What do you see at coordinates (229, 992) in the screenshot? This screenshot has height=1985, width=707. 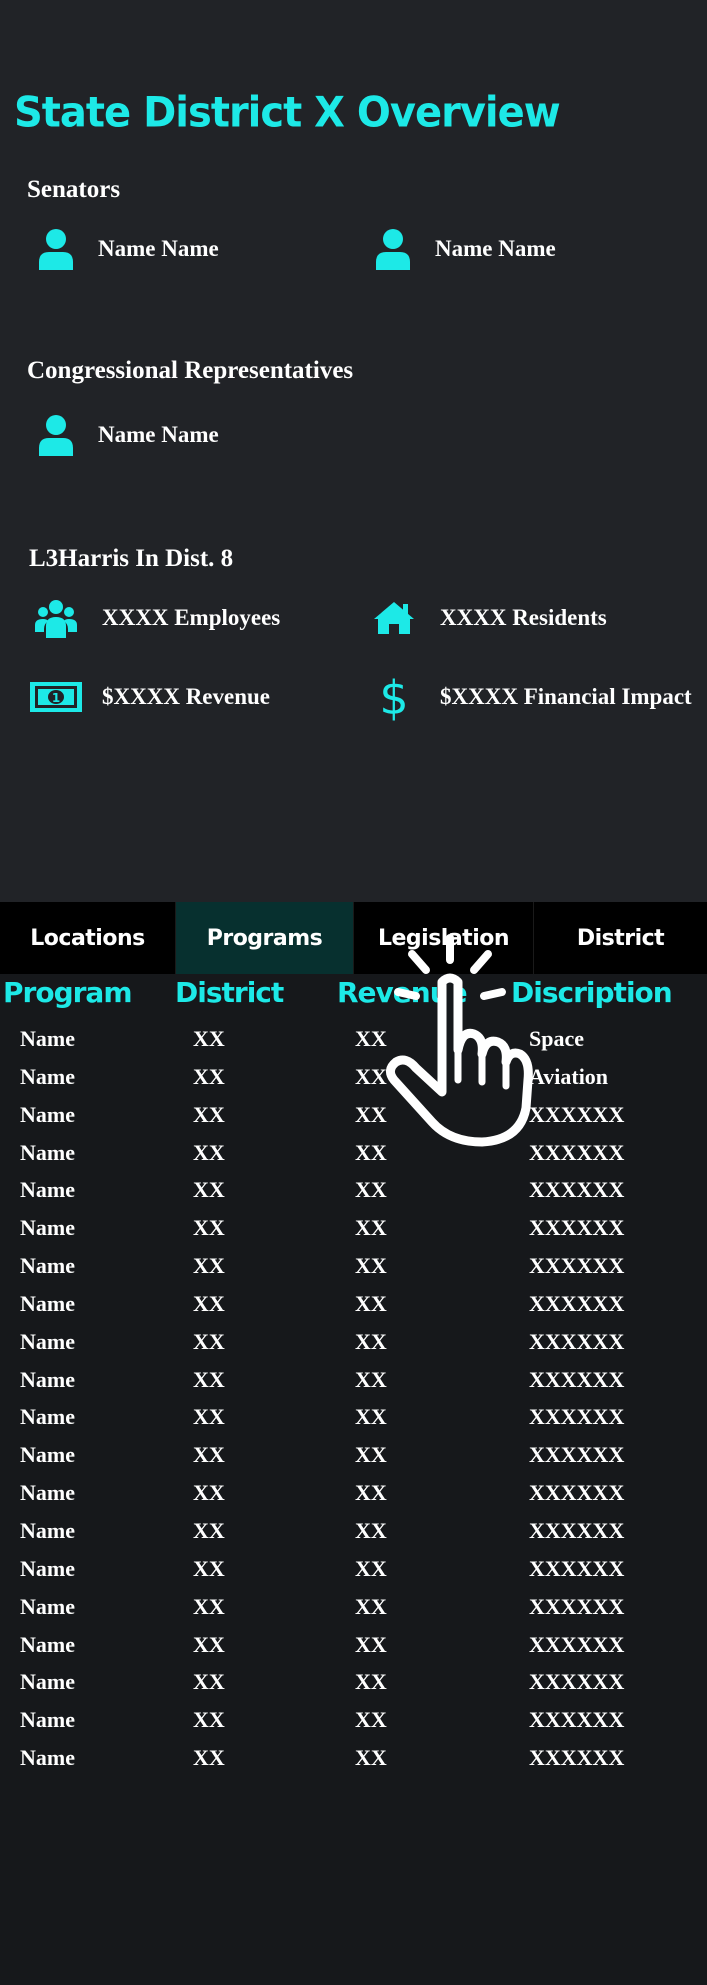 I see `column-header-district: District` at bounding box center [229, 992].